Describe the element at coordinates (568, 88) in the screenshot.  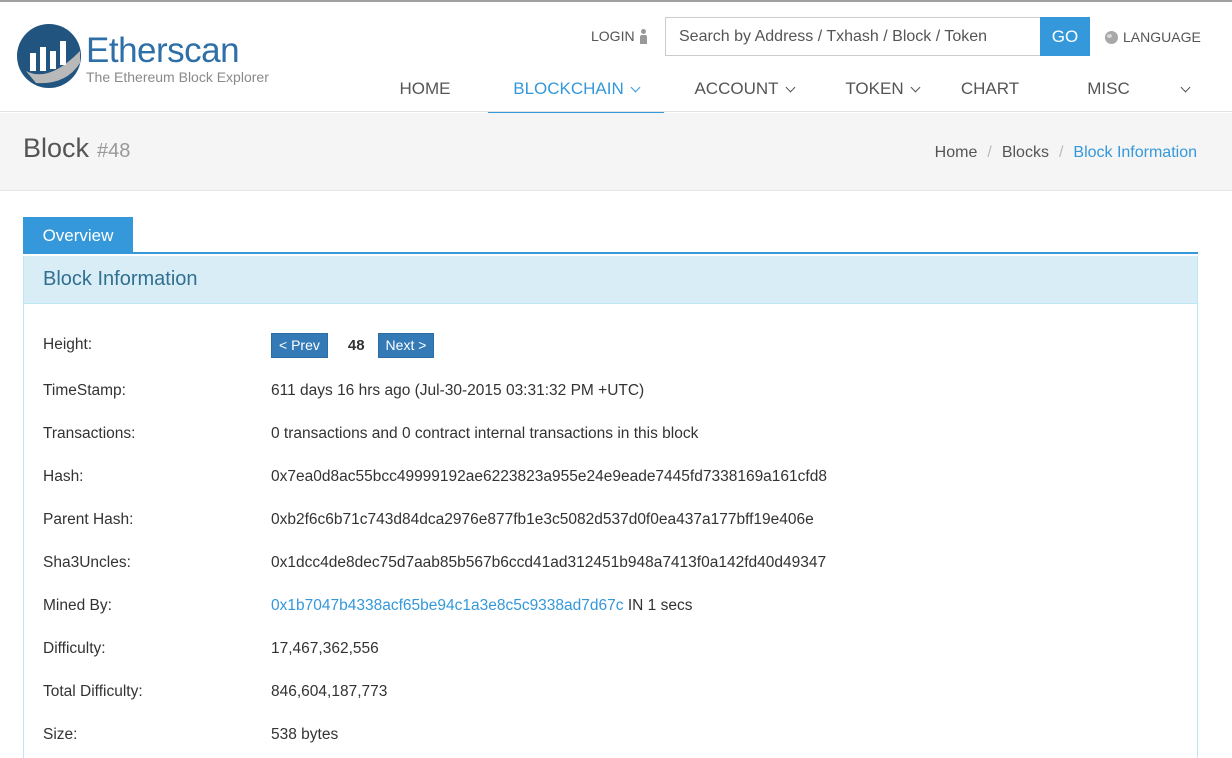
I see `nav-blockchain-label: BLOCKCHAIN` at that location.